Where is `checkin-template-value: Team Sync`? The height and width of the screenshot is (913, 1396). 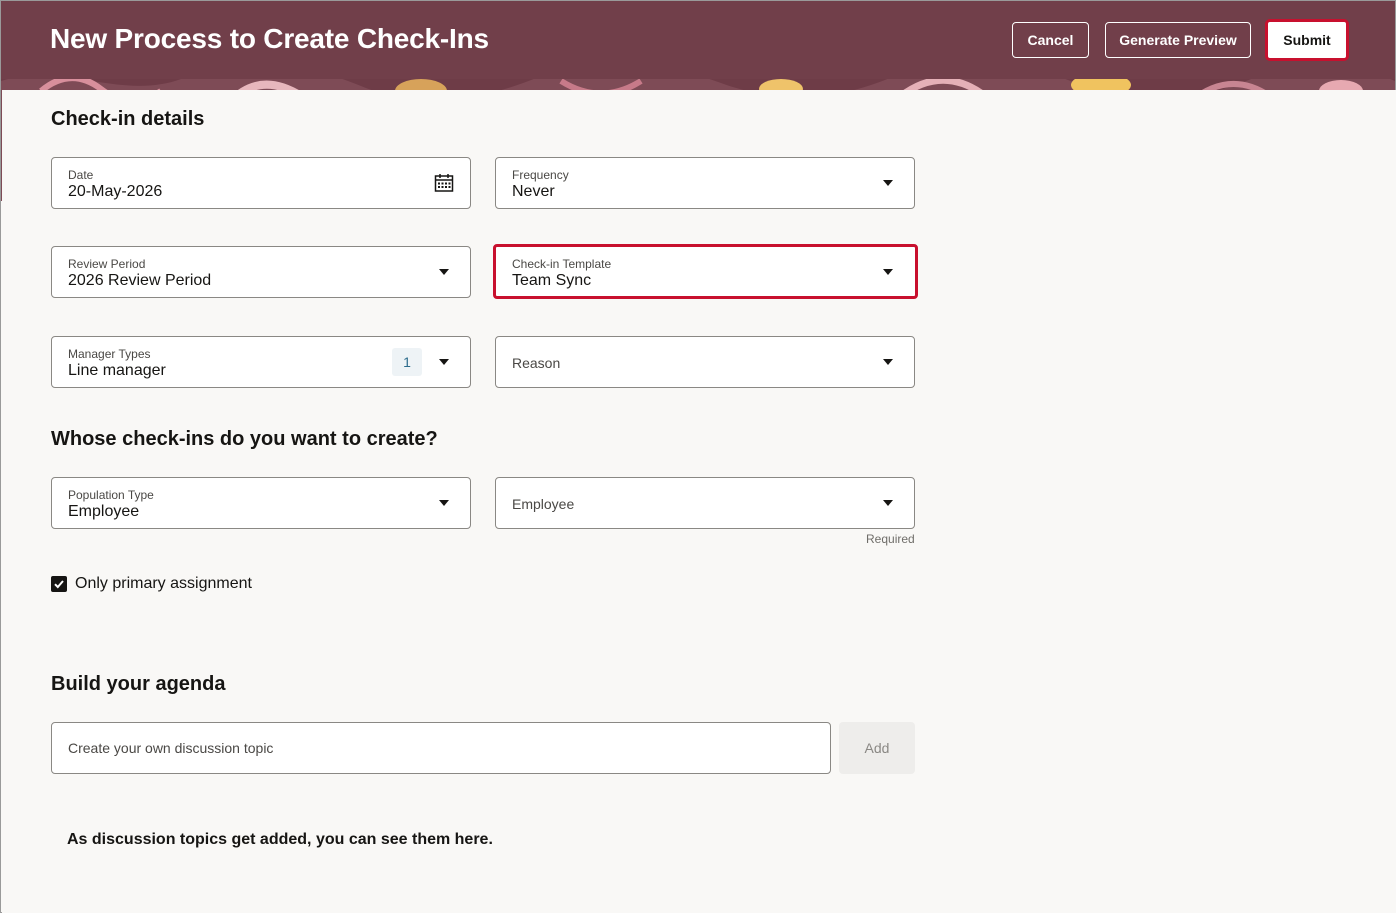 checkin-template-value: Team Sync is located at coordinates (552, 280).